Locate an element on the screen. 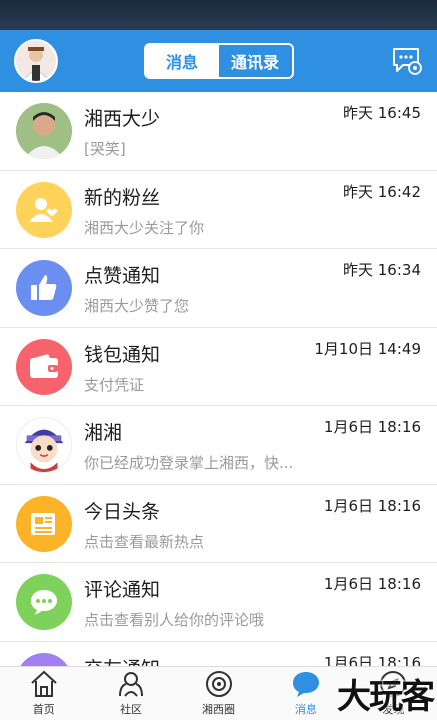  community-icon is located at coordinates (131, 684).